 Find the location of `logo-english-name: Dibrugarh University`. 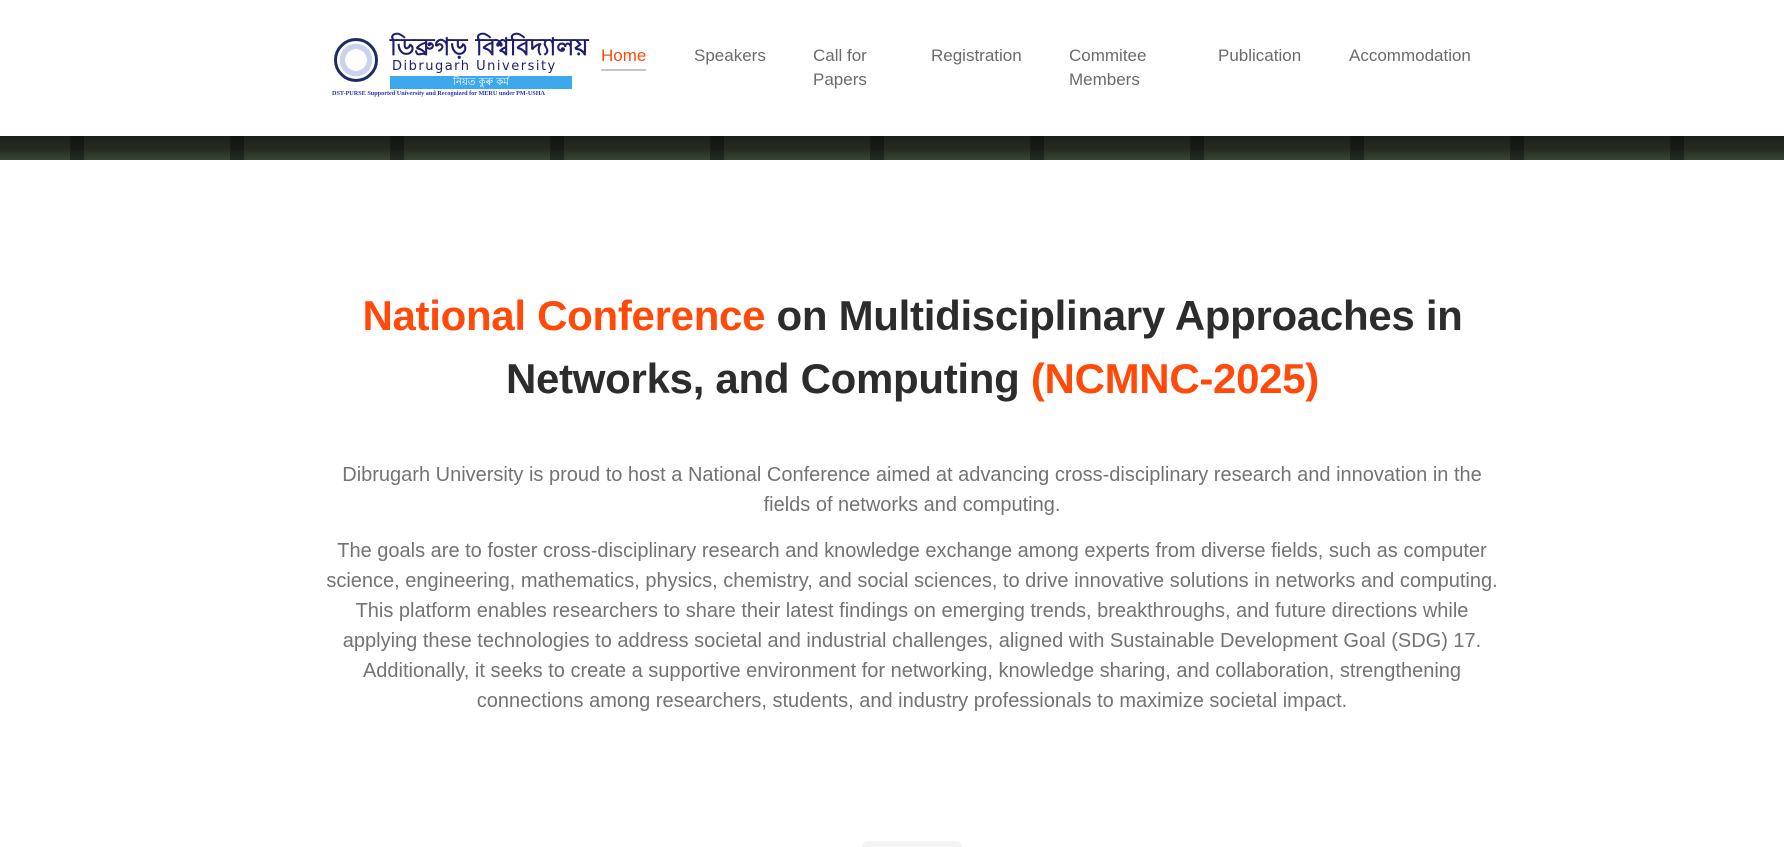

logo-english-name: Dibrugarh University is located at coordinates (474, 66).